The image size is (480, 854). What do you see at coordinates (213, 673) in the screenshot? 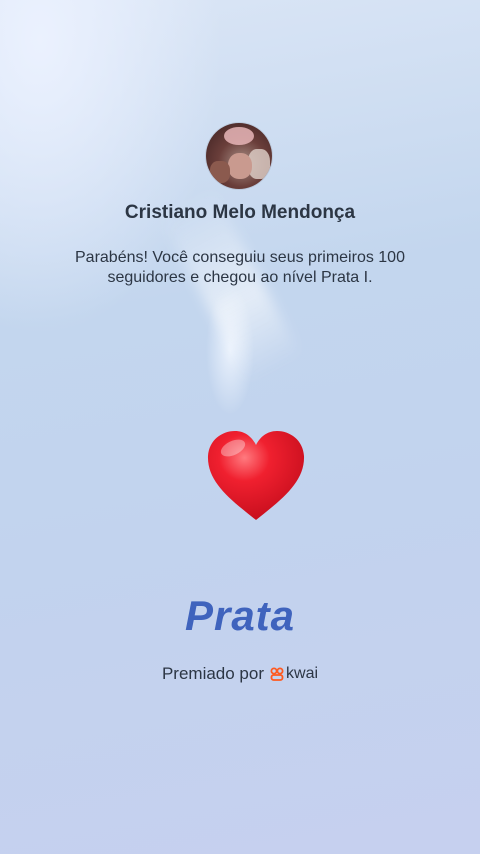
I see `awarded-by-label: Premiado por` at bounding box center [213, 673].